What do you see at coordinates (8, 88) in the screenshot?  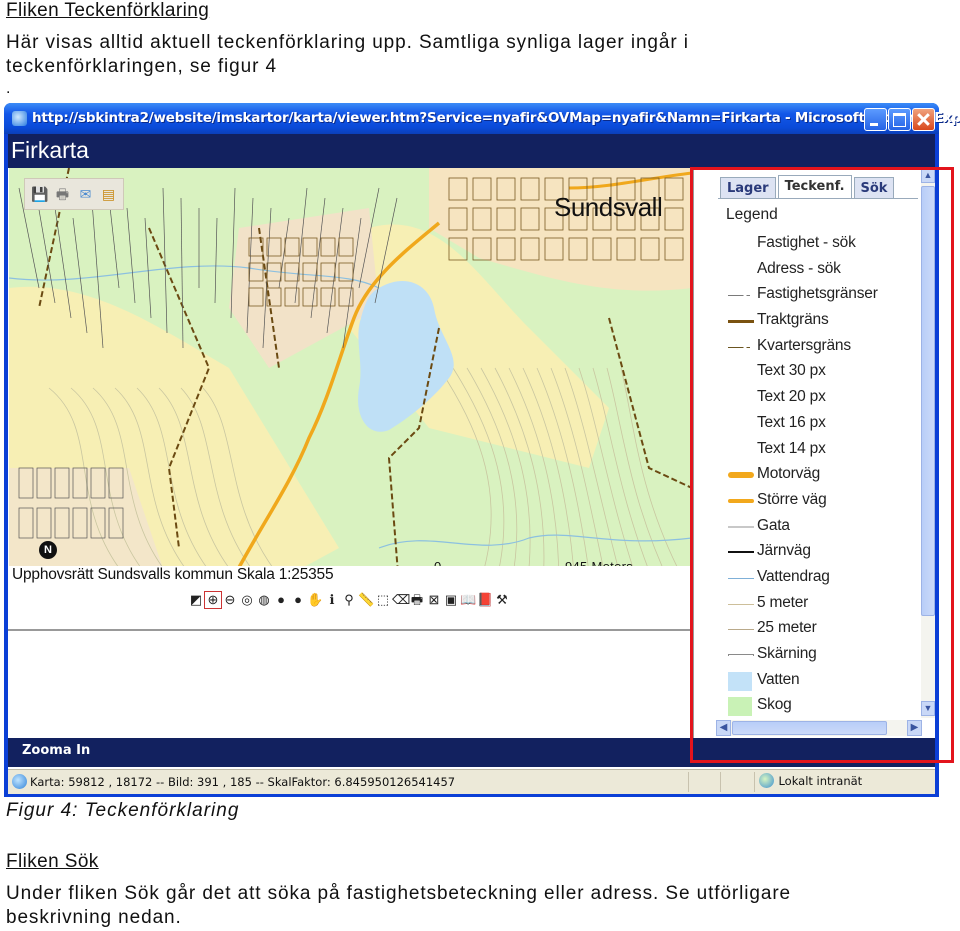 I see `stray-period: .` at bounding box center [8, 88].